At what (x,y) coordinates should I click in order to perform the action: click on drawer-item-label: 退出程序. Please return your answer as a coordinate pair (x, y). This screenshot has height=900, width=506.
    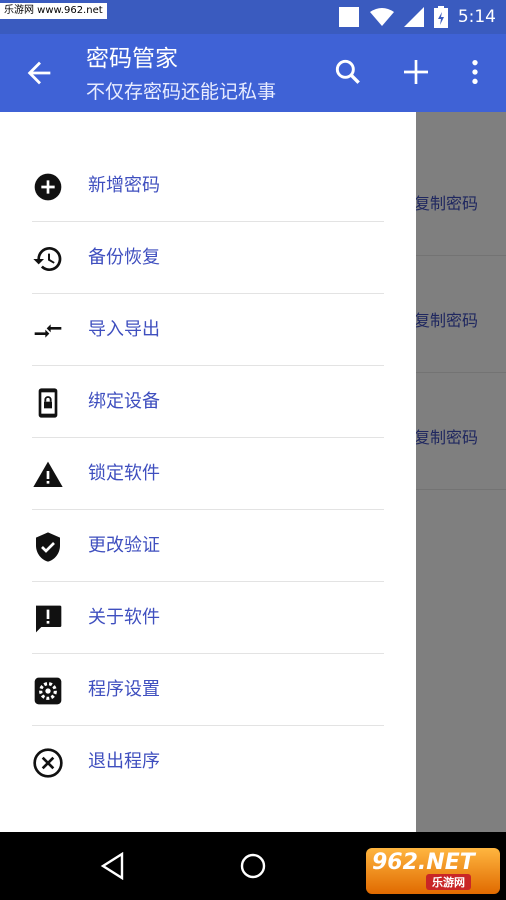
    Looking at the image, I should click on (124, 761).